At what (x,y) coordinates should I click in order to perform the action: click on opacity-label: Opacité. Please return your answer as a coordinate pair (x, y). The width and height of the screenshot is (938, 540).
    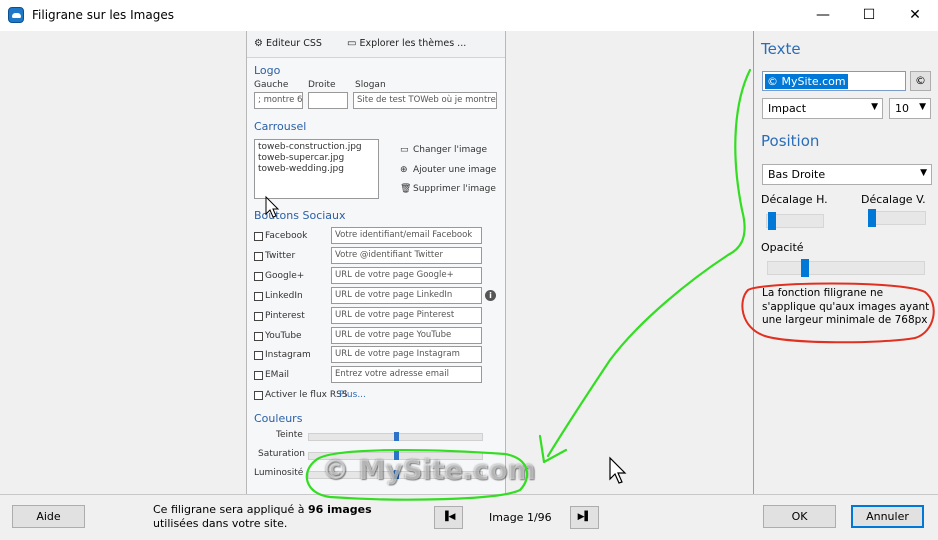
    Looking at the image, I should click on (782, 247).